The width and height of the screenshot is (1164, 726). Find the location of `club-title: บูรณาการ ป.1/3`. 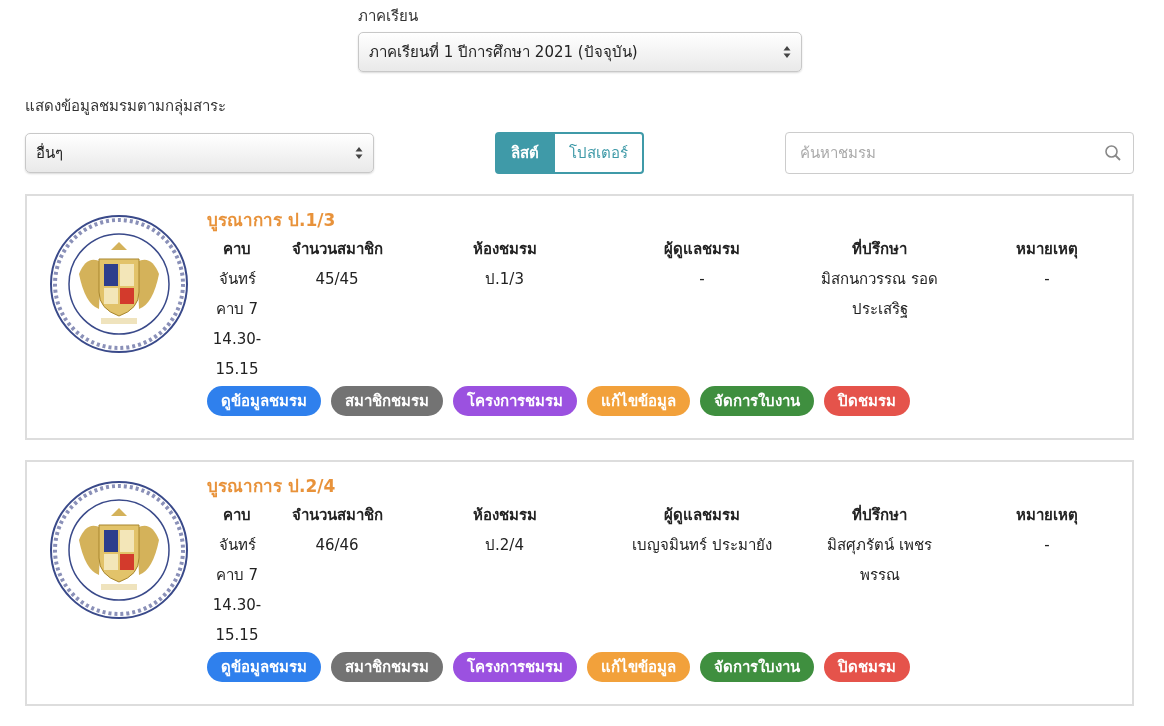

club-title: บูรณาการ ป.1/3 is located at coordinates (272, 221).